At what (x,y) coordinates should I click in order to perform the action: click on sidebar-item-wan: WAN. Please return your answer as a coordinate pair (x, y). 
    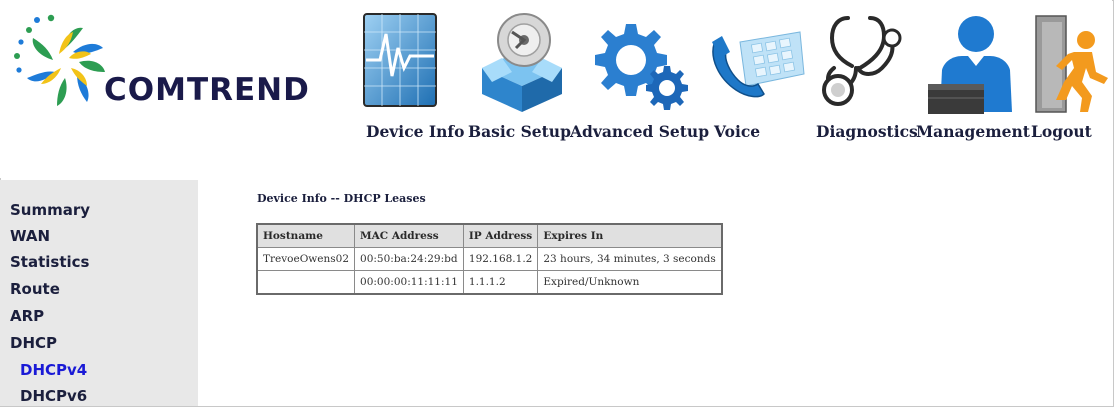
    Looking at the image, I should click on (30, 236).